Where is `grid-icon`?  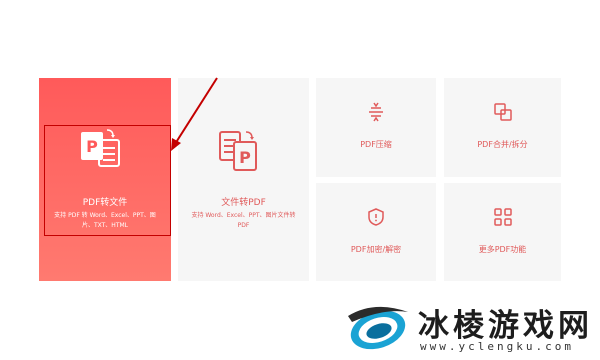 grid-icon is located at coordinates (502, 217).